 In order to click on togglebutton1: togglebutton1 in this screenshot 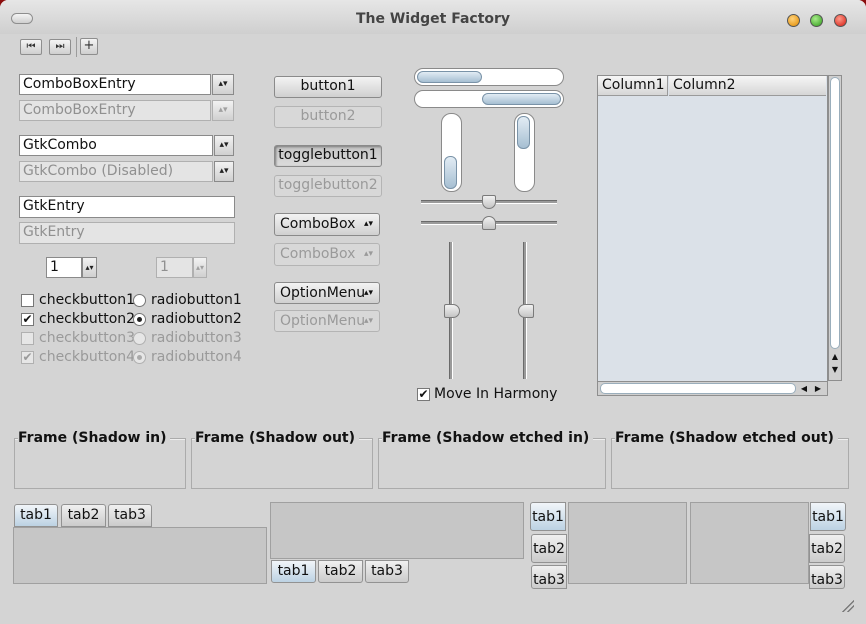, I will do `click(328, 156)`.